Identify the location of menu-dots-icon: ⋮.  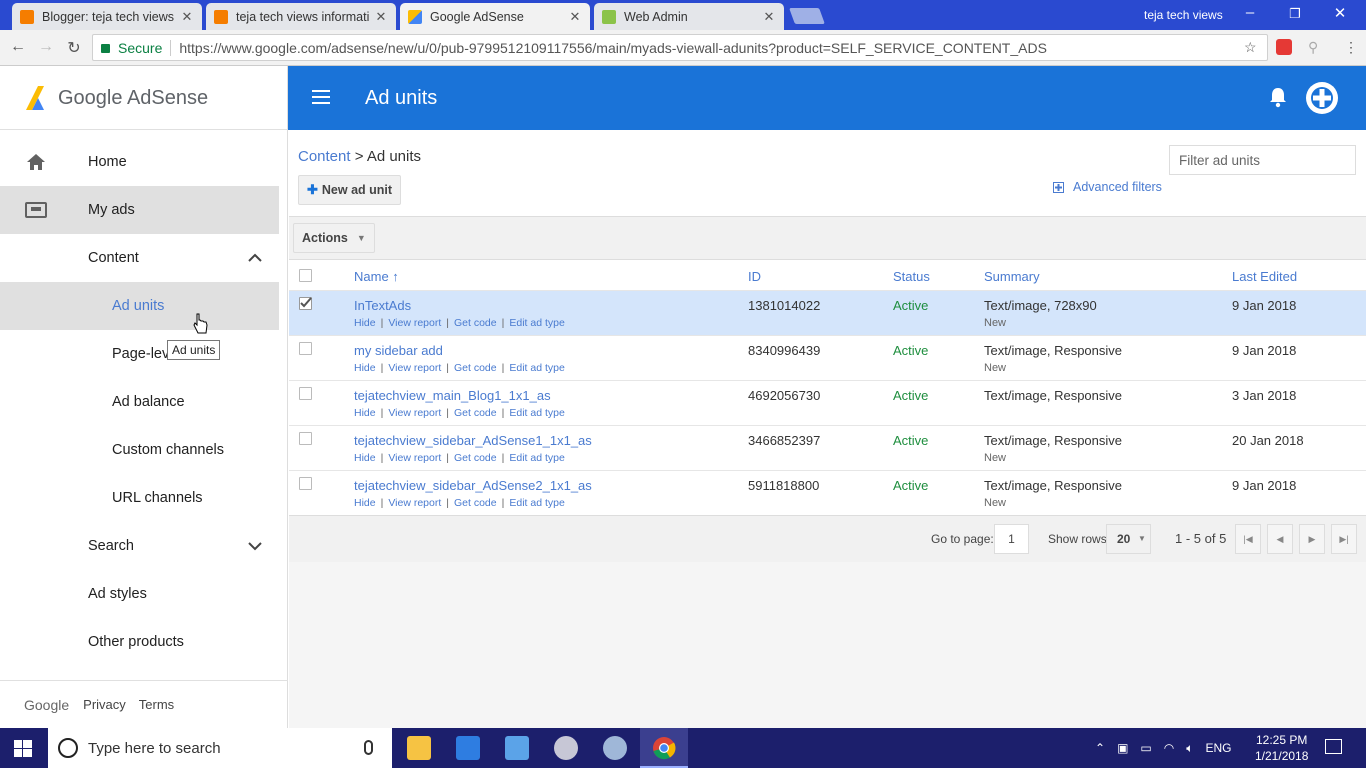
(1351, 47).